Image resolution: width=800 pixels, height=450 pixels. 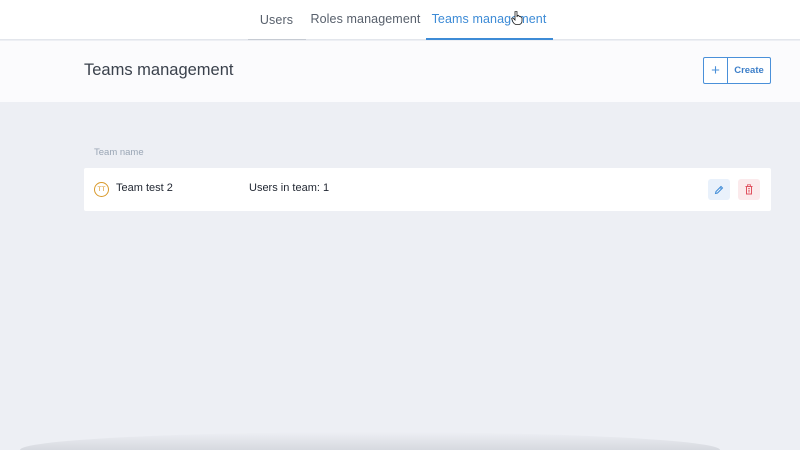 What do you see at coordinates (159, 70) in the screenshot?
I see `page-title: Teams management` at bounding box center [159, 70].